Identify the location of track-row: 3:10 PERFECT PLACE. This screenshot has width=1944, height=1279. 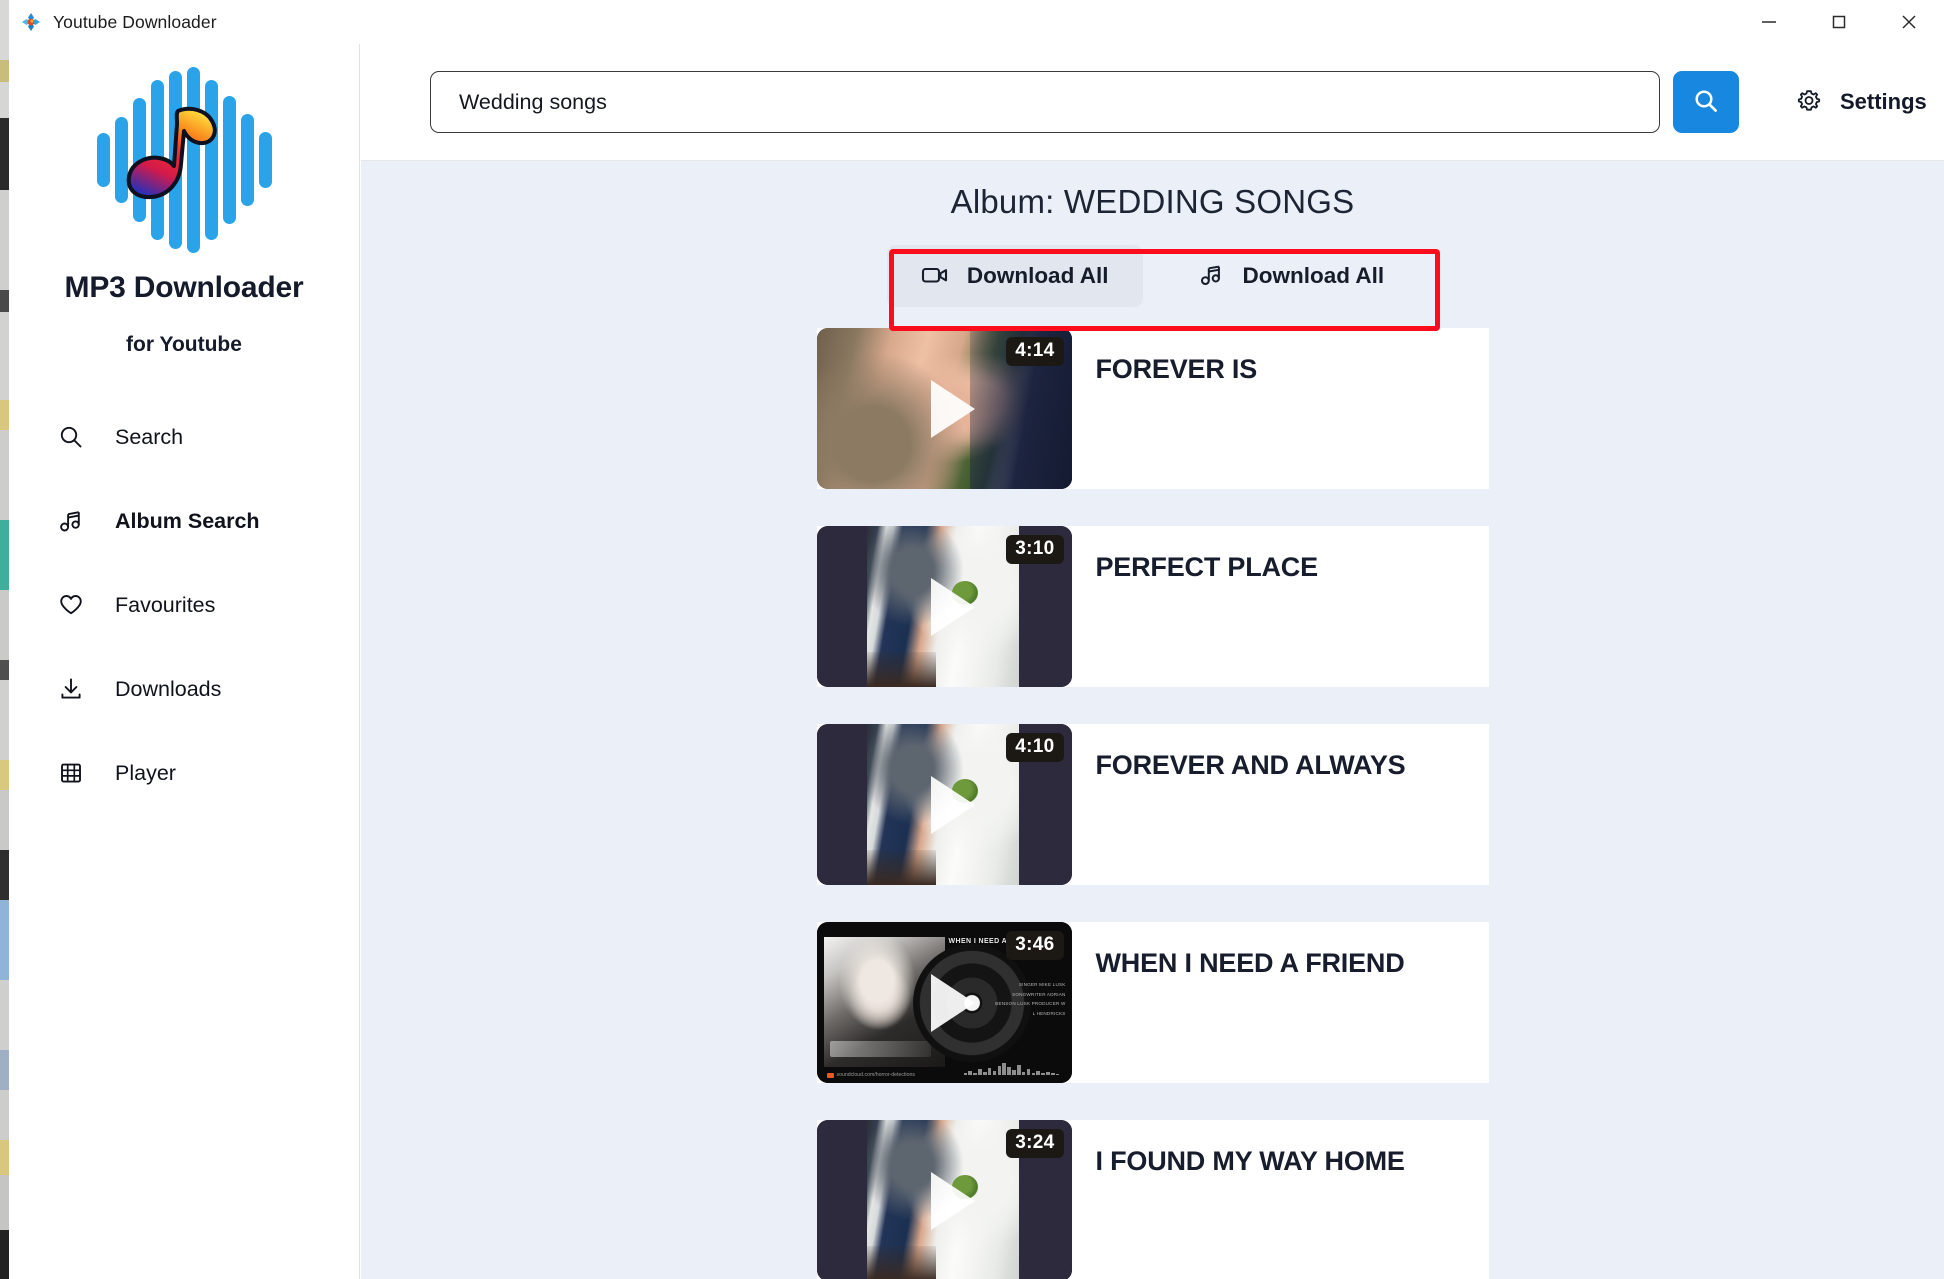
(1152, 606).